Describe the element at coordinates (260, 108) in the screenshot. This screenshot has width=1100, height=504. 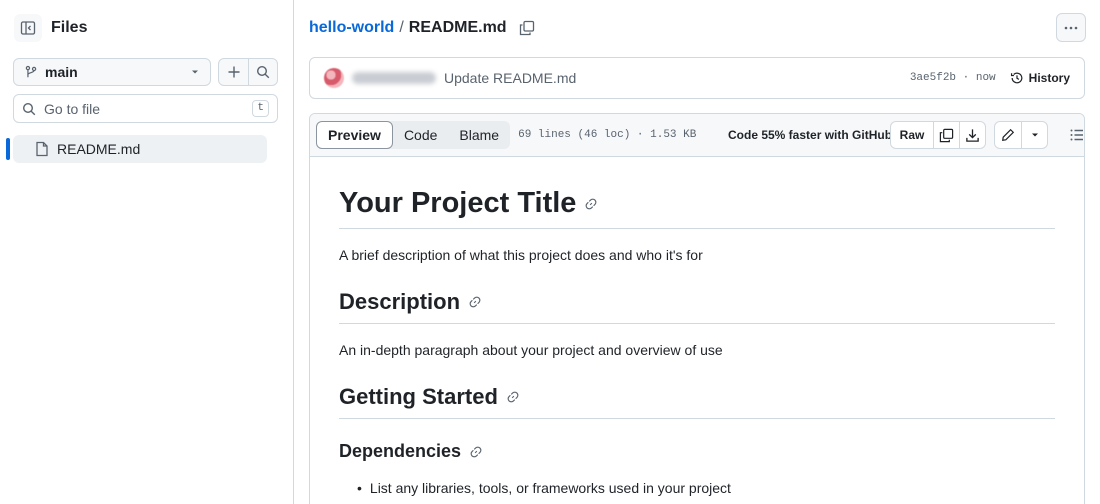
I see `shortcut-hint: t` at that location.